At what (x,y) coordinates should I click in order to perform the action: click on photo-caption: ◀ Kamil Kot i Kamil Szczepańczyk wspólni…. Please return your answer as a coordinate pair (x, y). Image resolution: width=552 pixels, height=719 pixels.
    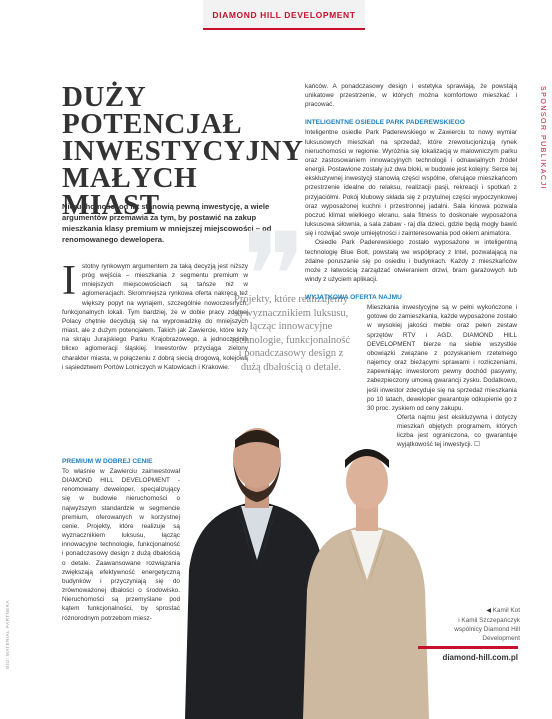
    Looking at the image, I should click on (475, 624).